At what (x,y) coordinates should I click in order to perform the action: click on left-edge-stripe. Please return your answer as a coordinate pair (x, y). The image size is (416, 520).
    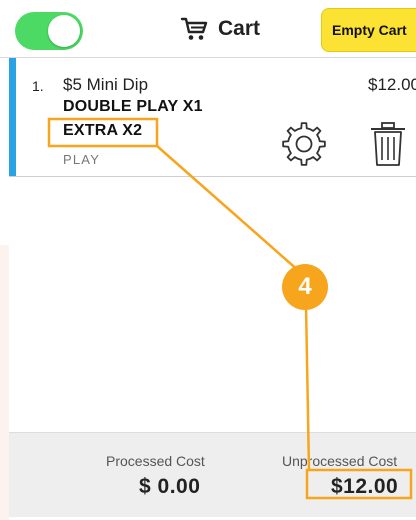
    Looking at the image, I should click on (4, 382).